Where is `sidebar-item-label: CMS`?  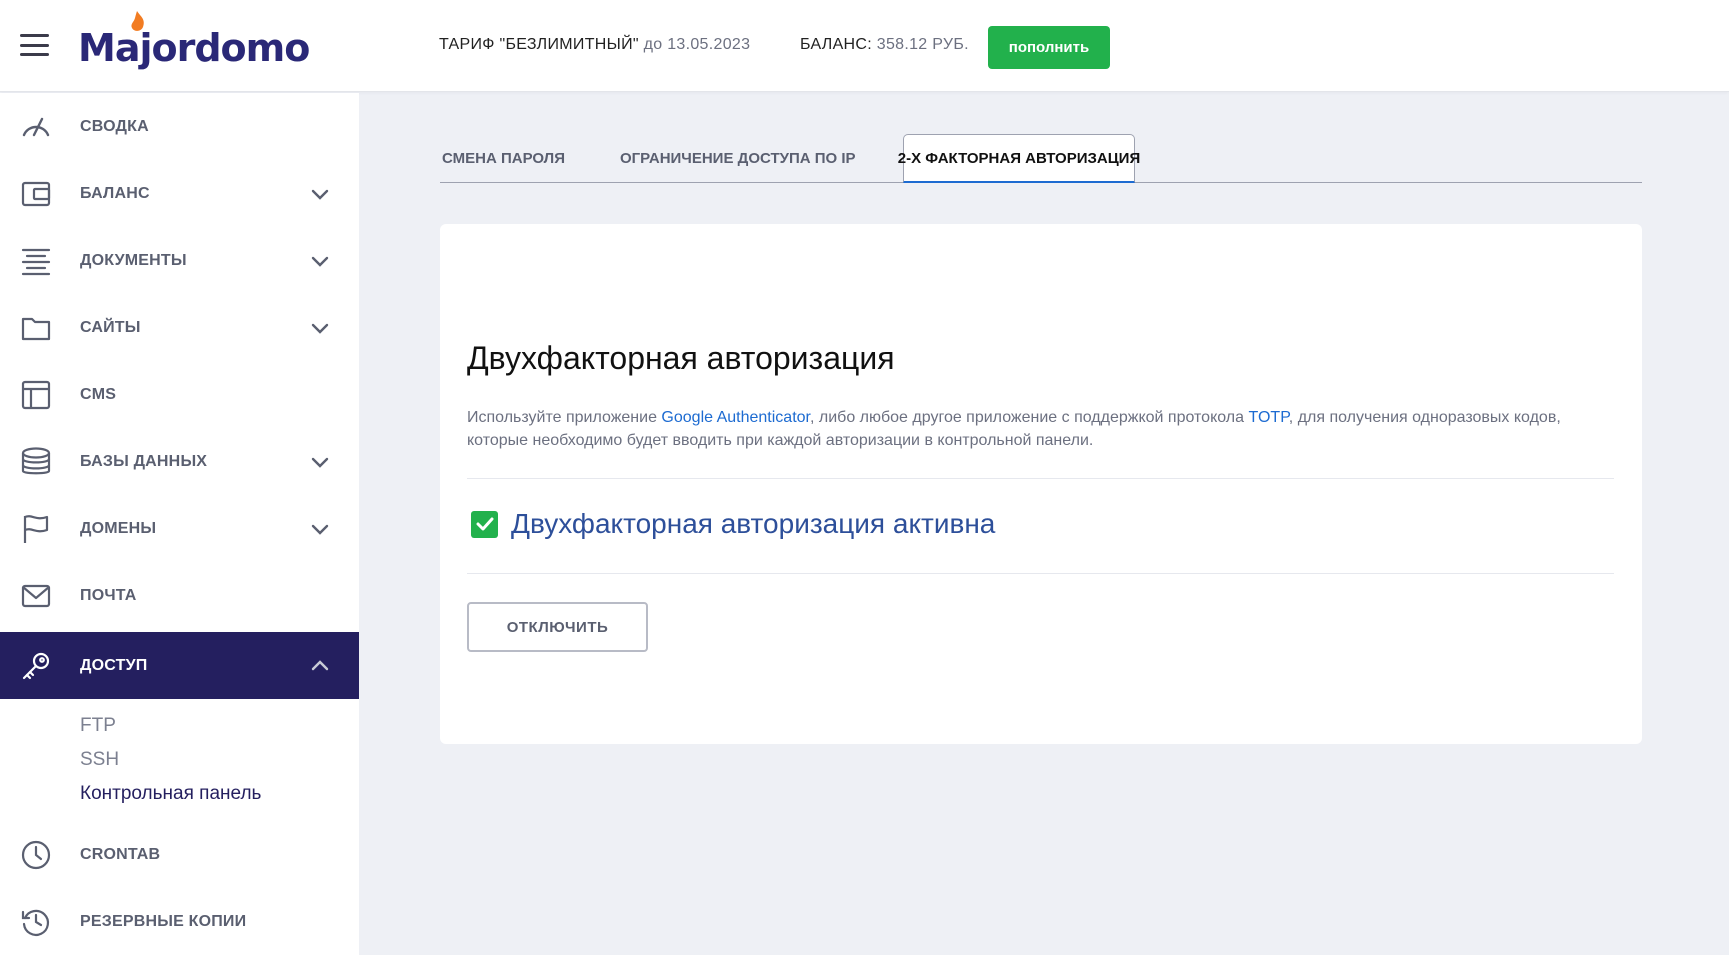 sidebar-item-label: CMS is located at coordinates (98, 394).